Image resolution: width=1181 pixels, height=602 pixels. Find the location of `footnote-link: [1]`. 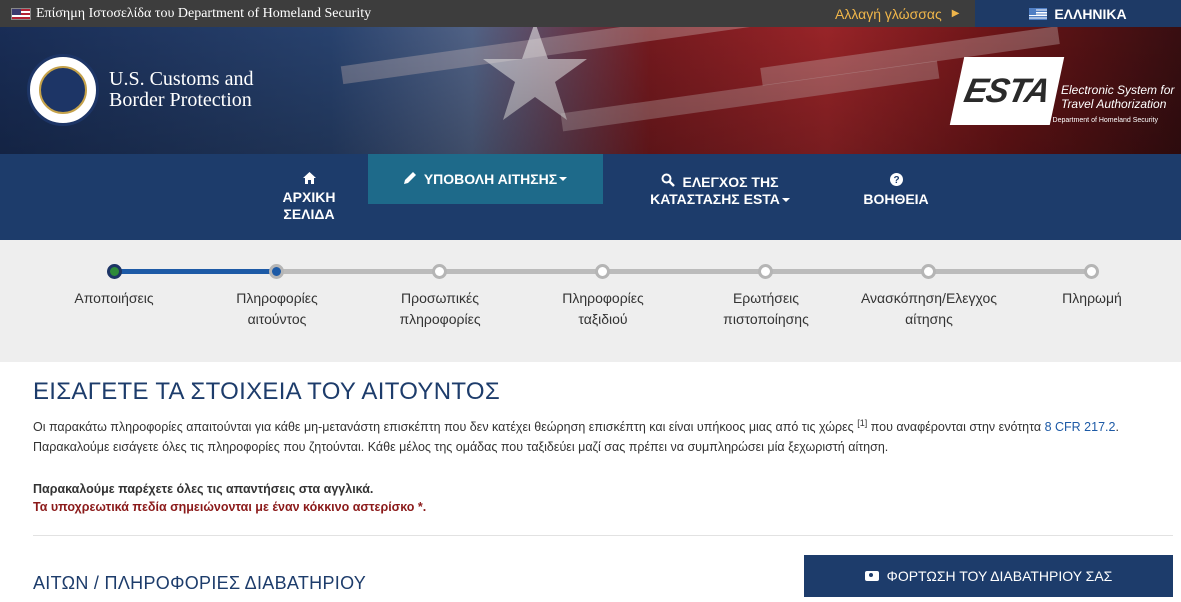

footnote-link: [1] is located at coordinates (862, 423).